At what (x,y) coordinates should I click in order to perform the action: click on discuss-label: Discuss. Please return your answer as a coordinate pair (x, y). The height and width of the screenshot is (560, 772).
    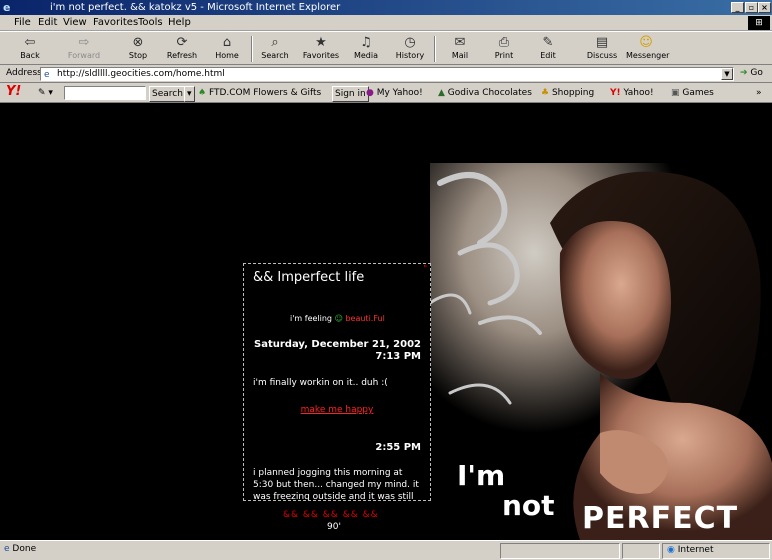
    Looking at the image, I should click on (602, 55).